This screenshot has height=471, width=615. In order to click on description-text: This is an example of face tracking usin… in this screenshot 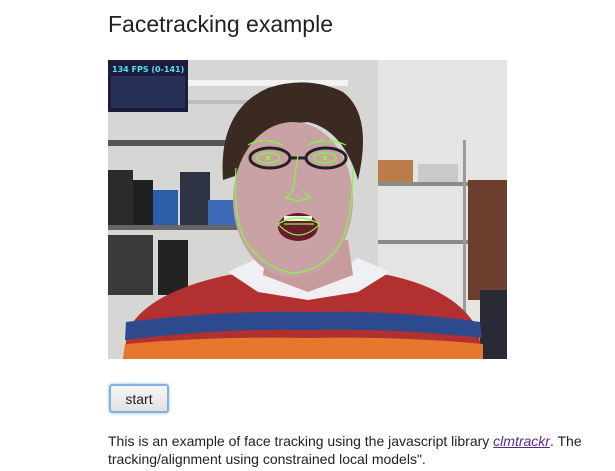, I will do `click(361, 450)`.